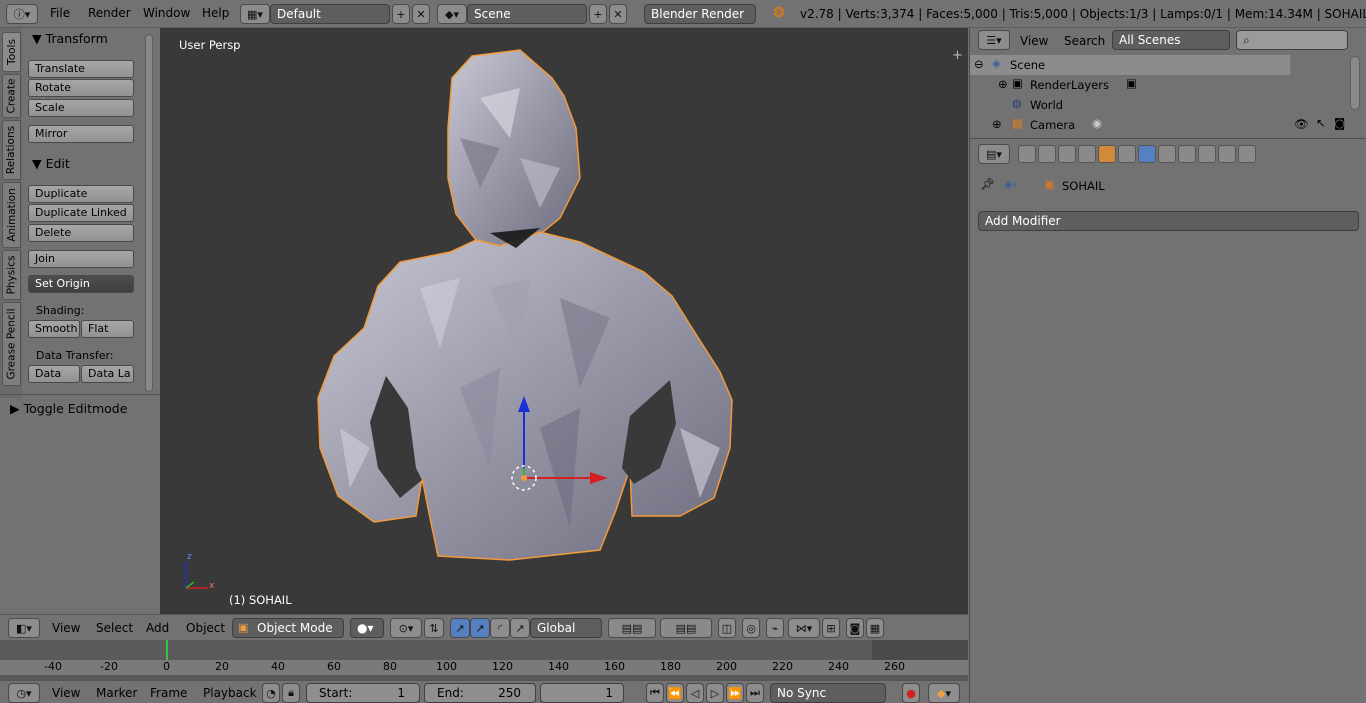 Image resolution: width=1366 pixels, height=703 pixels. What do you see at coordinates (1127, 154) in the screenshot?
I see `constraints-tab-icon` at bounding box center [1127, 154].